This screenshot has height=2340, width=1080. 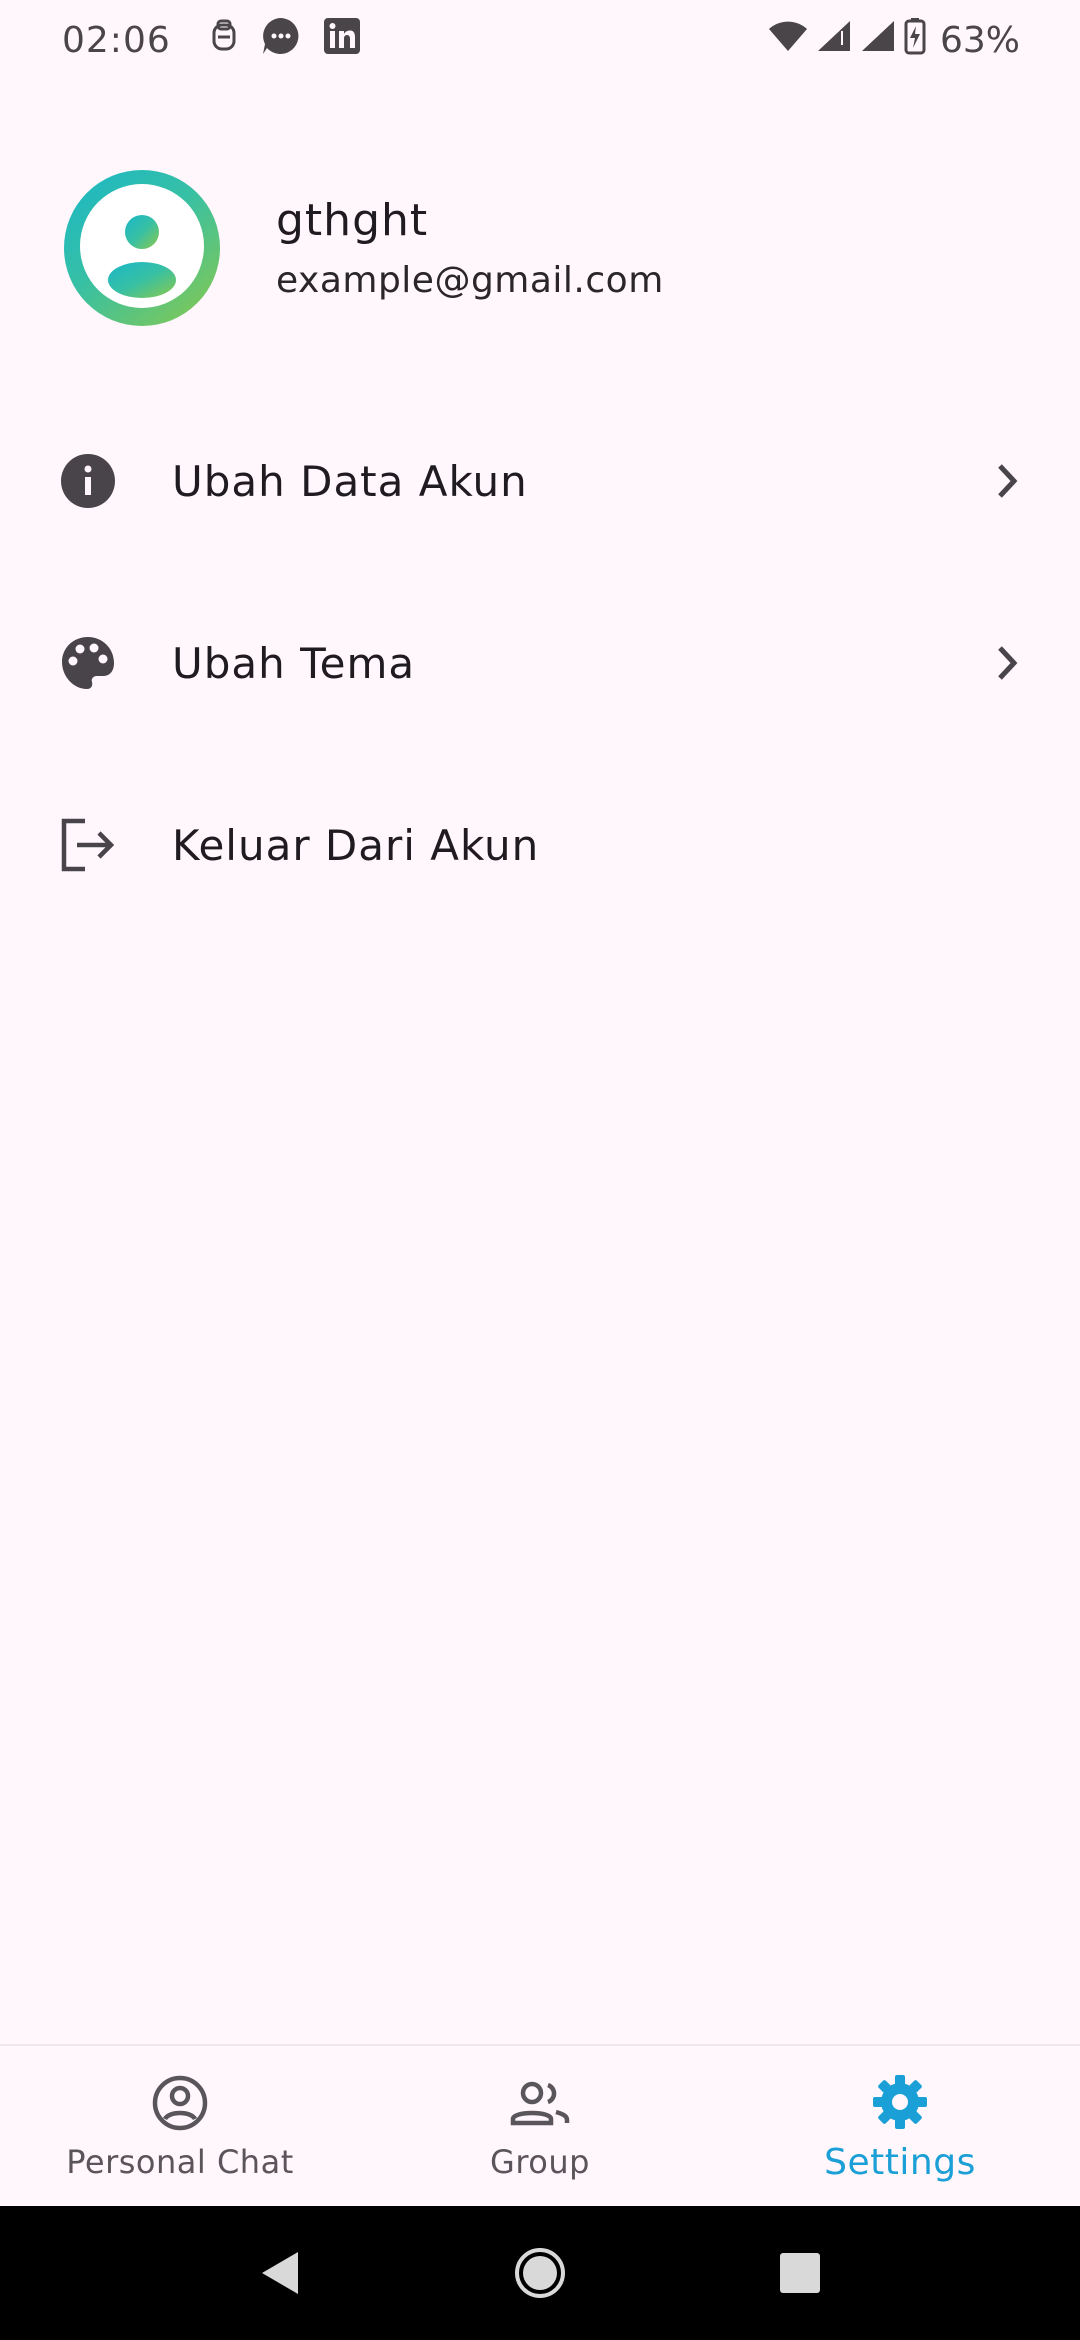 I want to click on nav-label: Group, so click(x=540, y=2162).